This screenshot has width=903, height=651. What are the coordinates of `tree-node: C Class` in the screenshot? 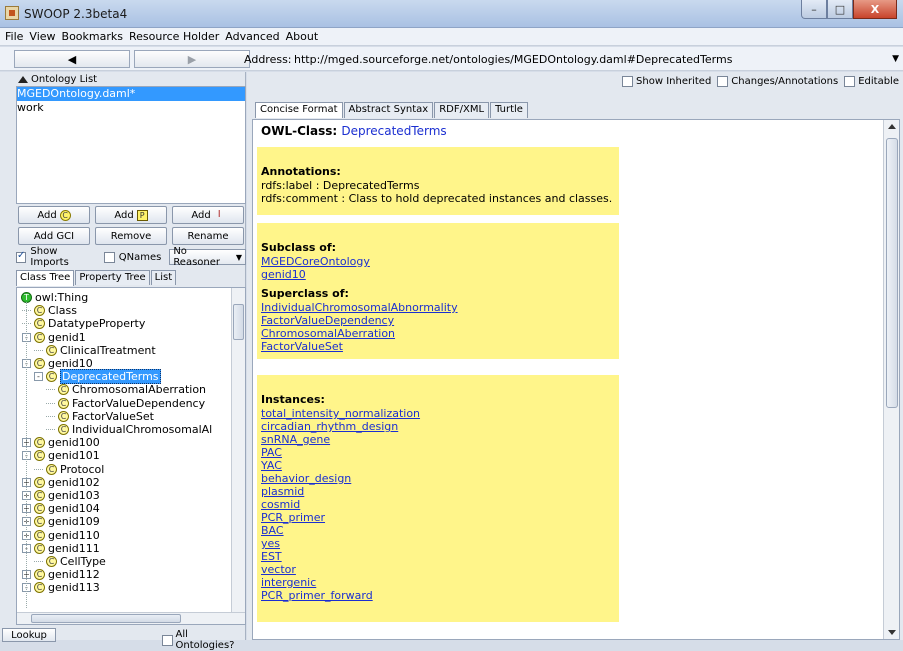 It's located at (49, 310).